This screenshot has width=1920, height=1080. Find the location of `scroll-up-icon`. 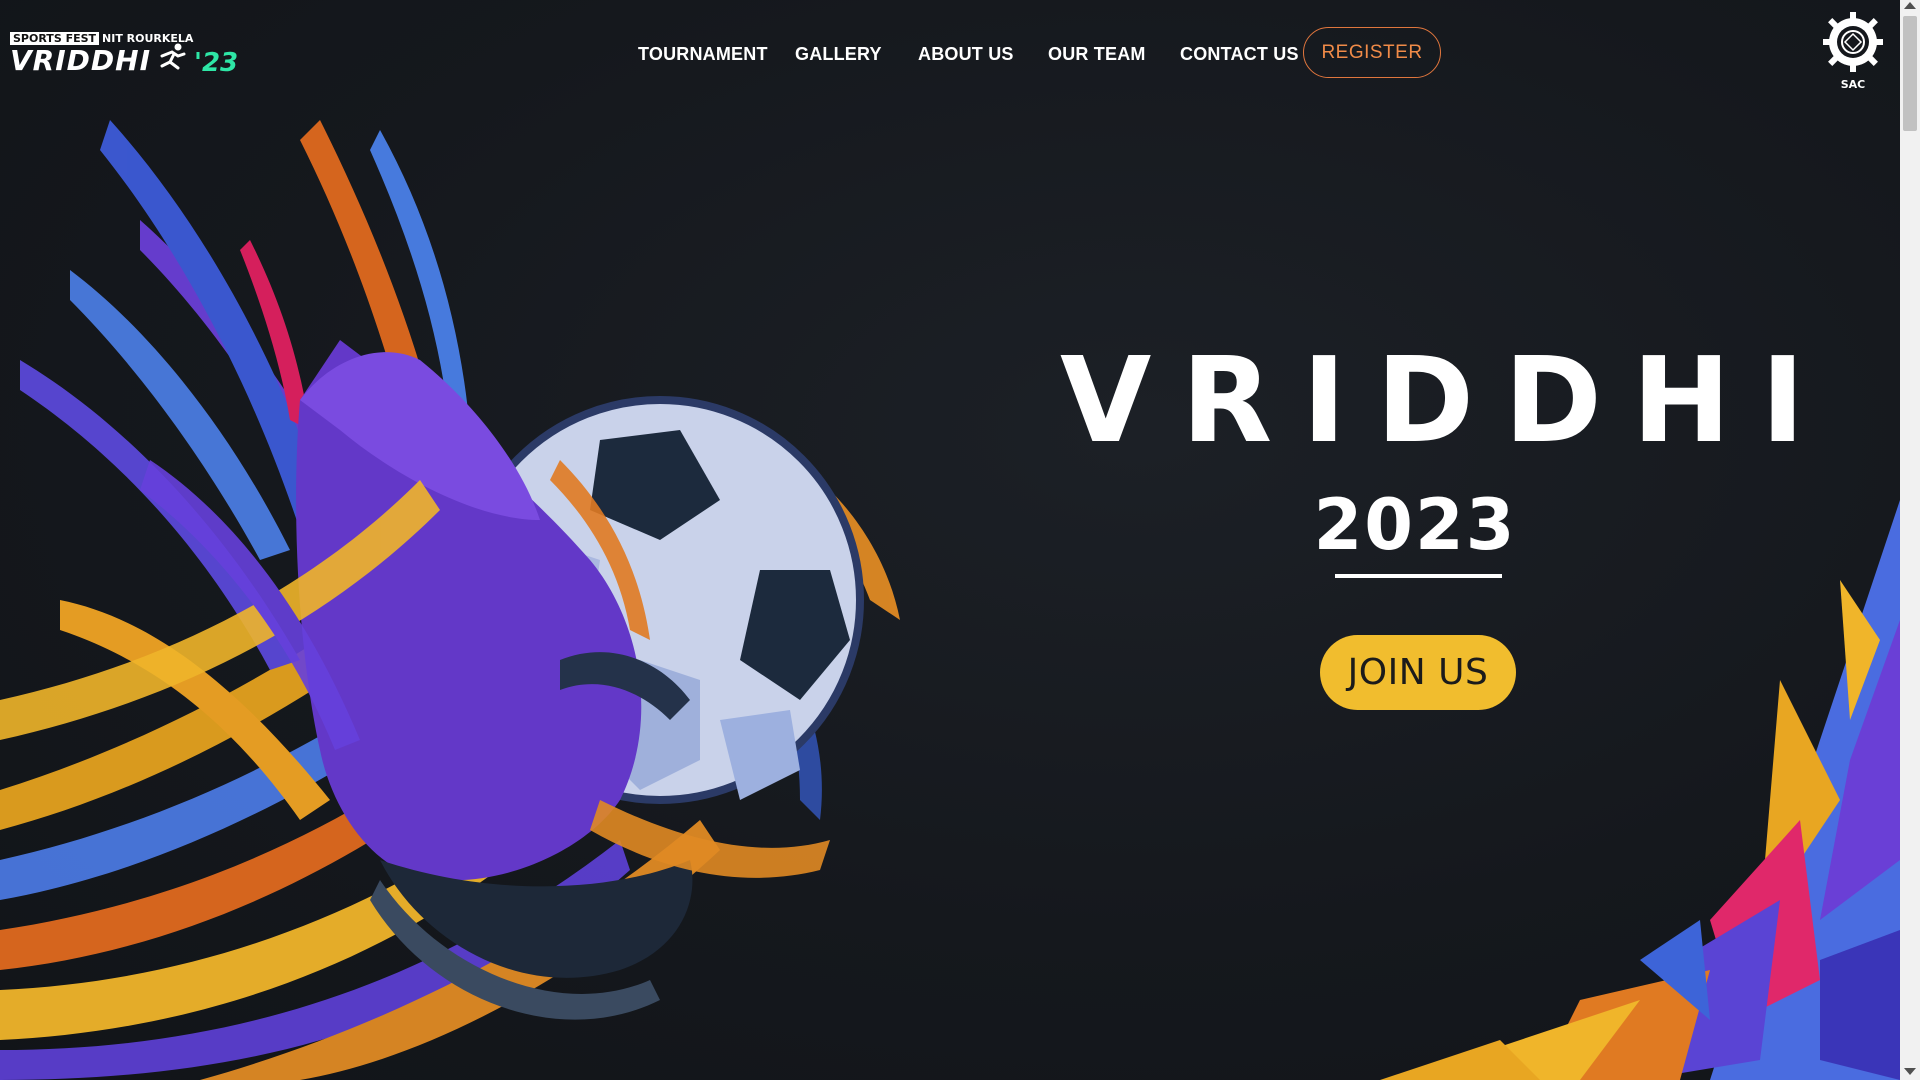

scroll-up-icon is located at coordinates (1910, 5).